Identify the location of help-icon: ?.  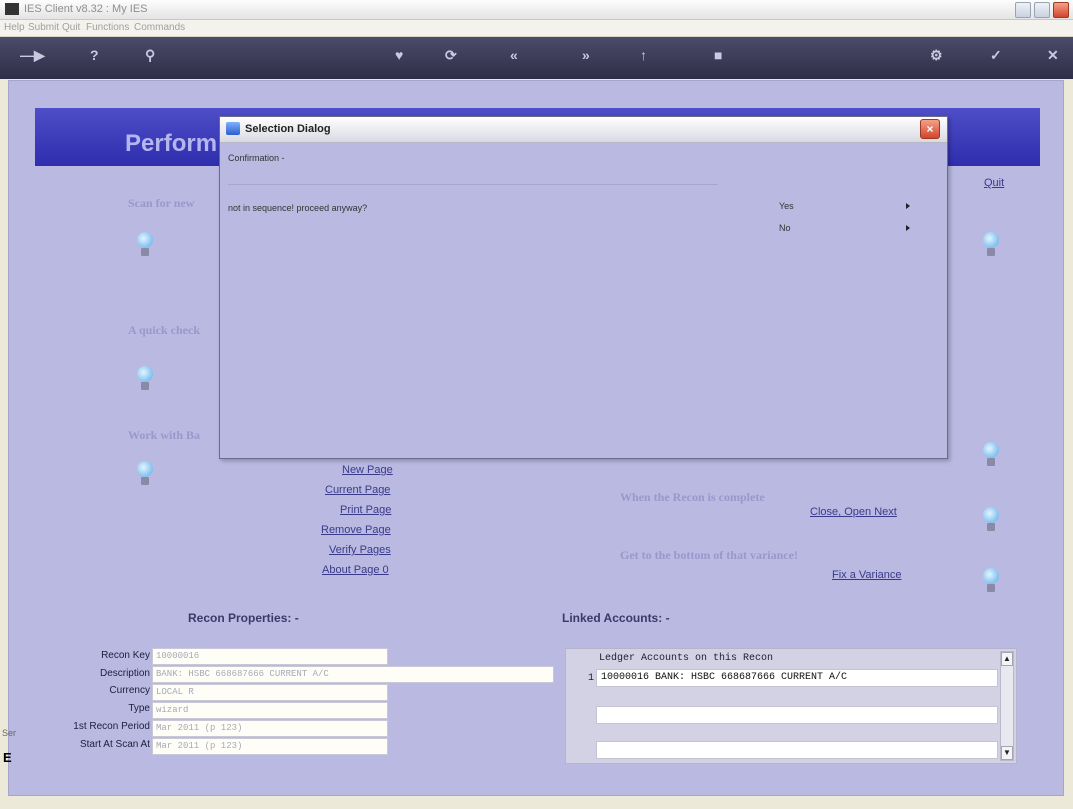
(94, 55).